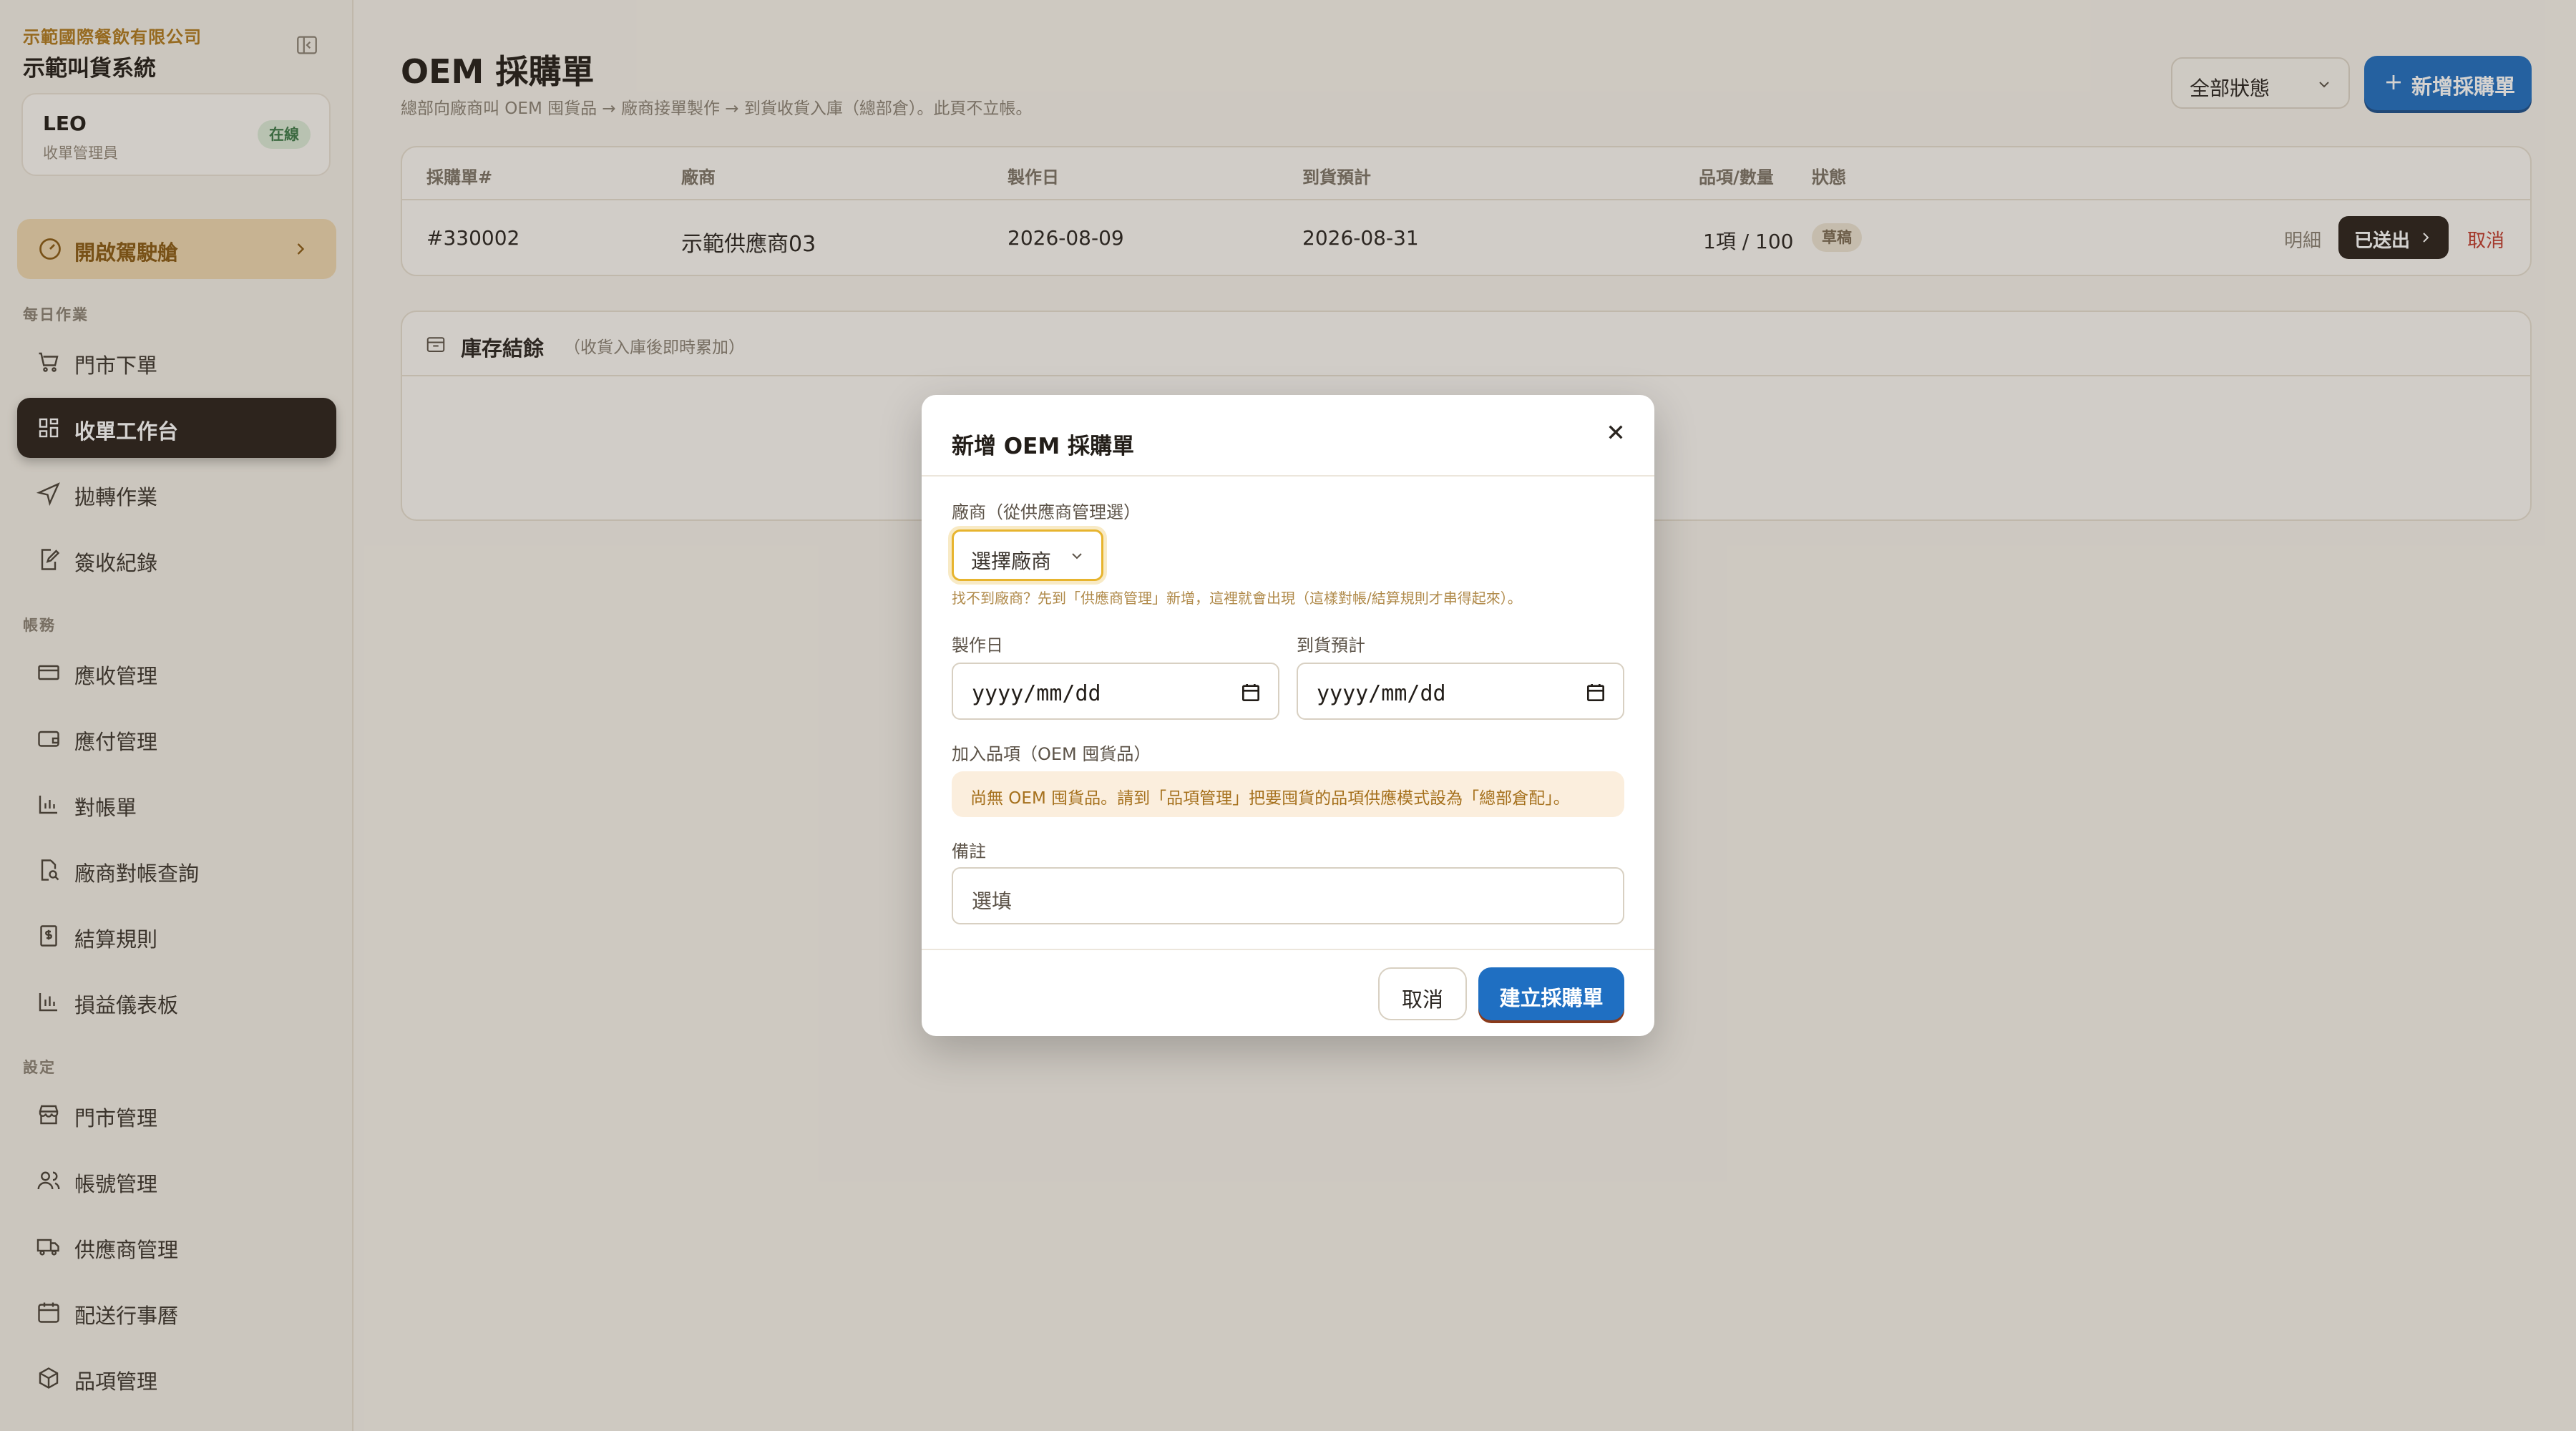 This screenshot has height=1431, width=2576. I want to click on supplier-label: 廠商（從供應商管理選）, so click(1046, 512).